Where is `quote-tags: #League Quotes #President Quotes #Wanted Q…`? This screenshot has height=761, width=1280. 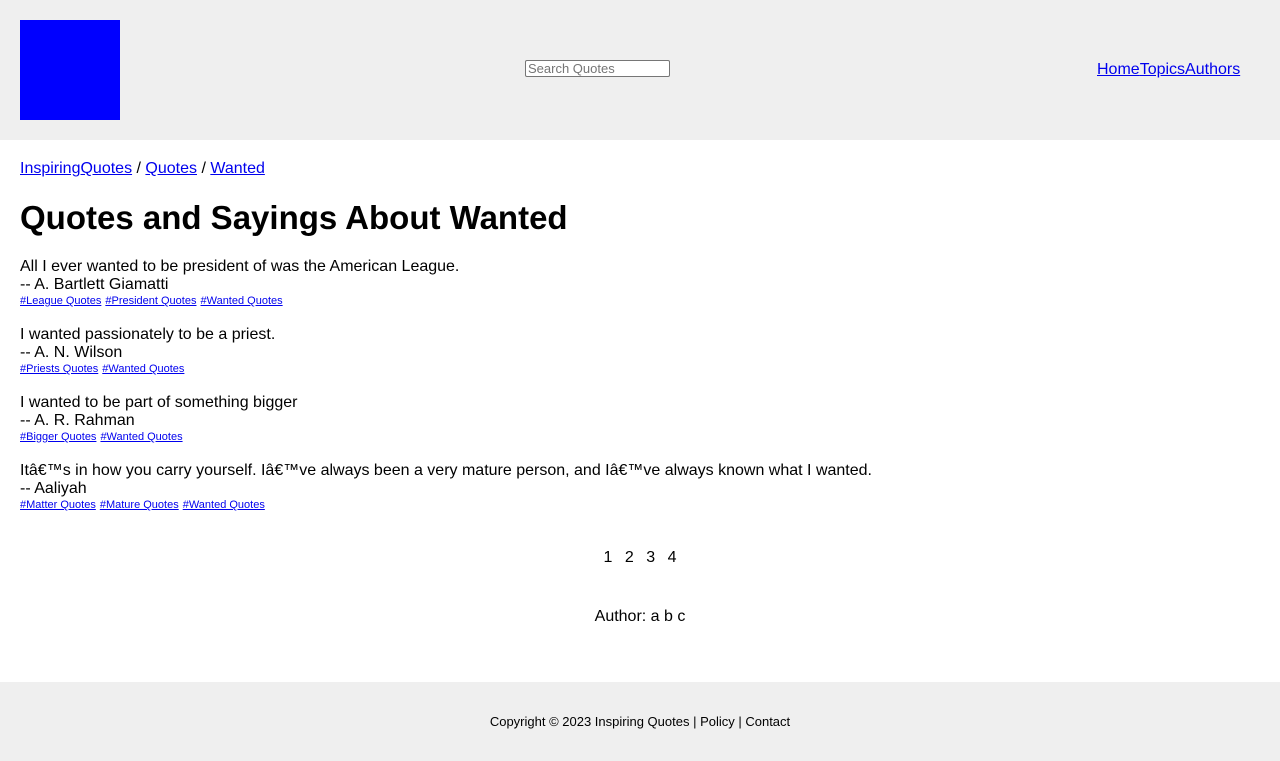 quote-tags: #League Quotes #President Quotes #Wanted Q… is located at coordinates (640, 301).